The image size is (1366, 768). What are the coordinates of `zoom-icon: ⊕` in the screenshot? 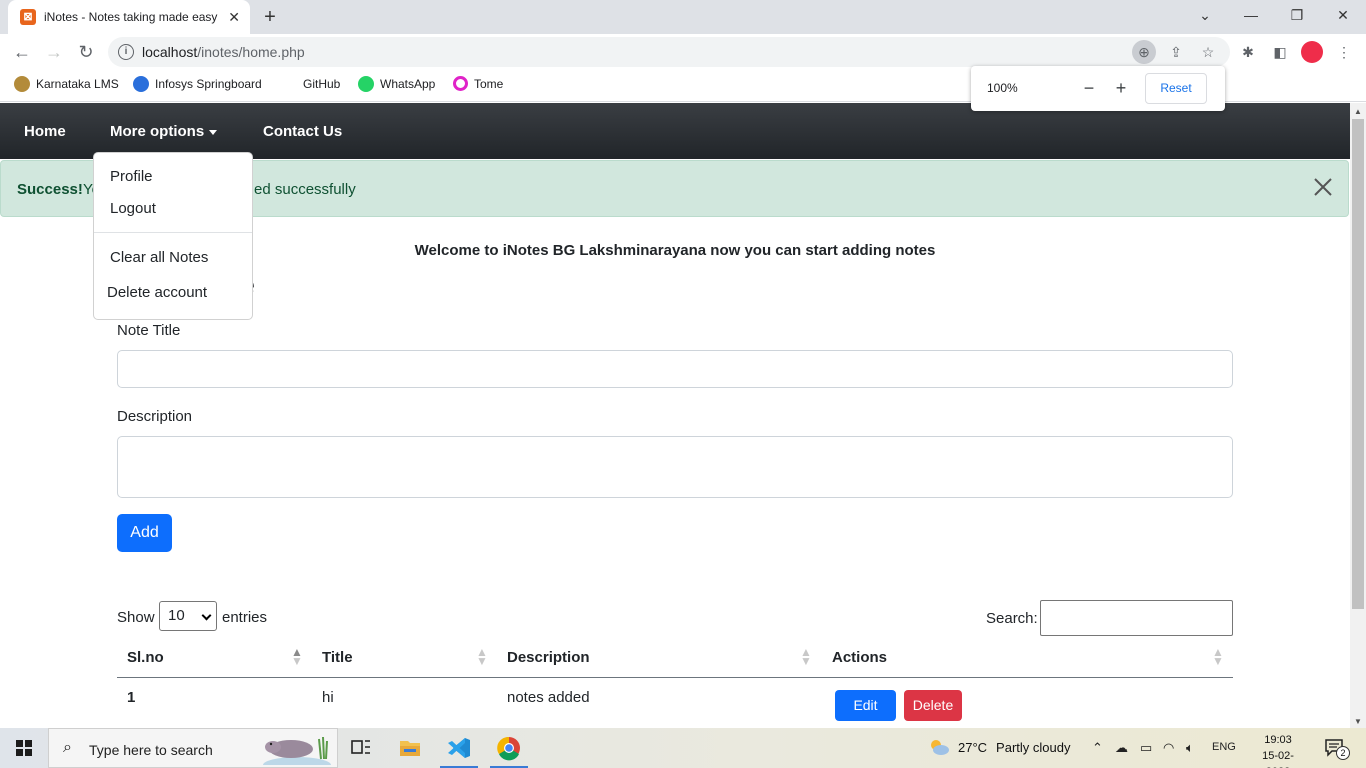 It's located at (1144, 52).